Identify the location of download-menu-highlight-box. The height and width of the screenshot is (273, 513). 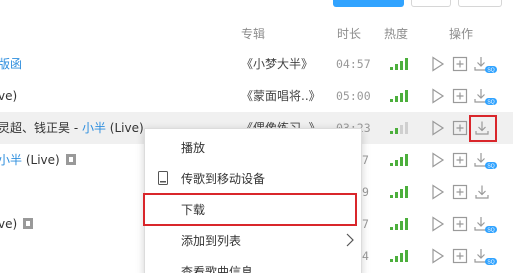
(250, 209).